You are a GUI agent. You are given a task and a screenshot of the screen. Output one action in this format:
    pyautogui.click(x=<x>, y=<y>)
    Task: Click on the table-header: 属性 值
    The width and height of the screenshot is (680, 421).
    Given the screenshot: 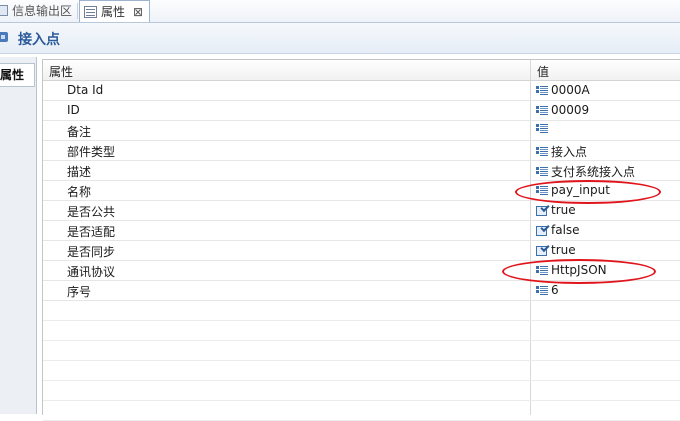 What is the action you would take?
    pyautogui.click(x=361, y=70)
    